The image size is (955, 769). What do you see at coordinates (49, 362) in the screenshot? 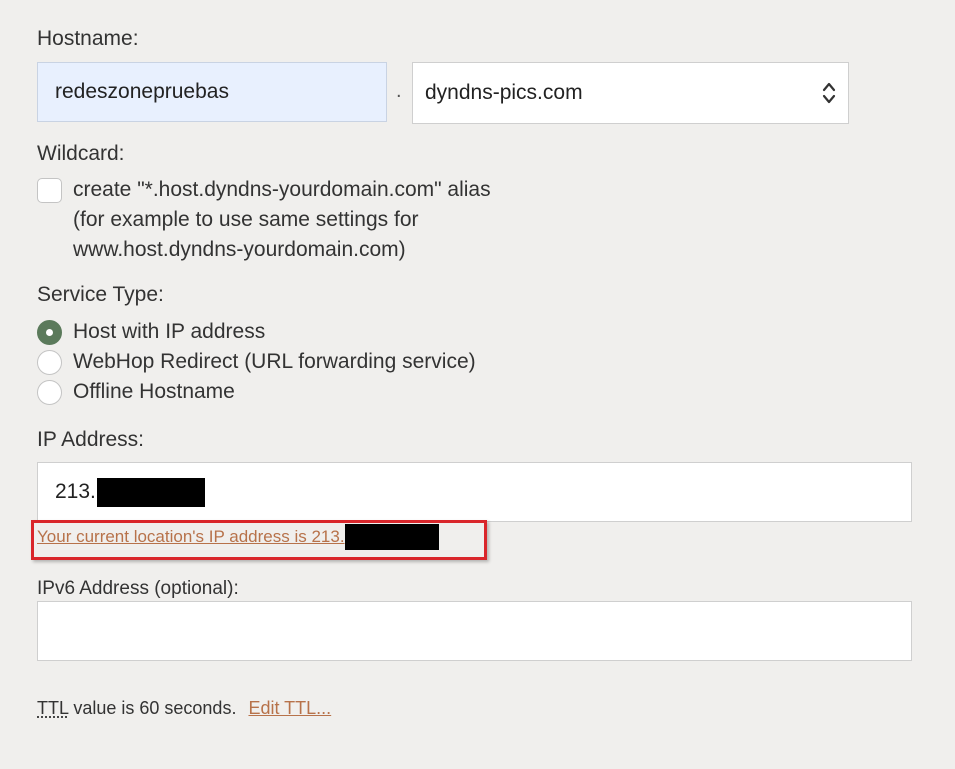
I see `service-type-radio-webhop` at bounding box center [49, 362].